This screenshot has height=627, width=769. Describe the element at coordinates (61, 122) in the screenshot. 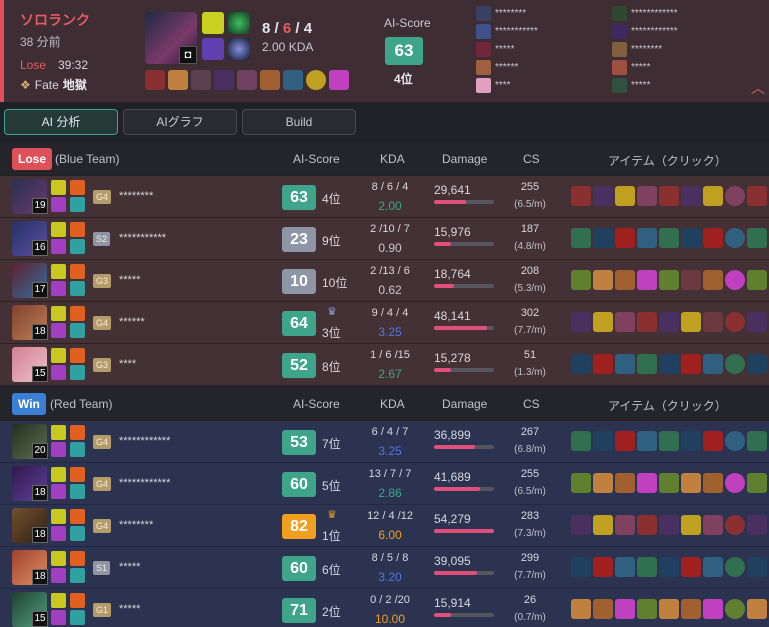

I see `tab-ai-analysis: AI 分析` at that location.